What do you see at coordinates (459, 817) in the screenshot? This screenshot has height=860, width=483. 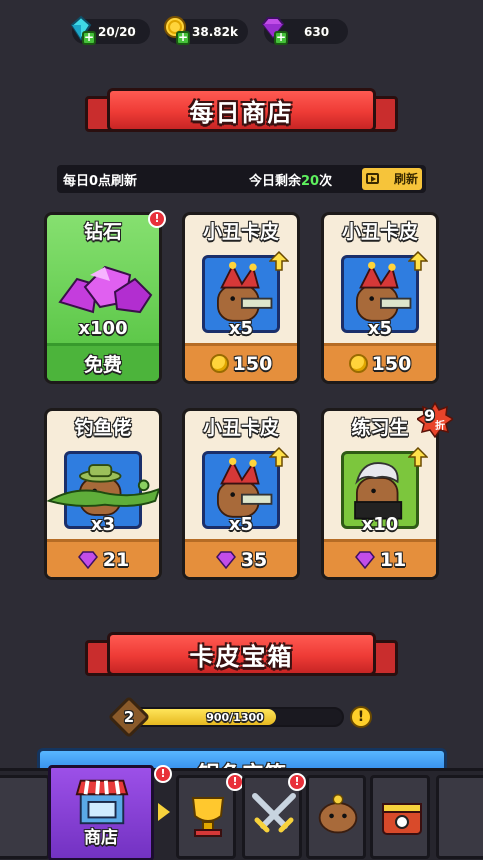 I see `nav-tab-extra-right` at bounding box center [459, 817].